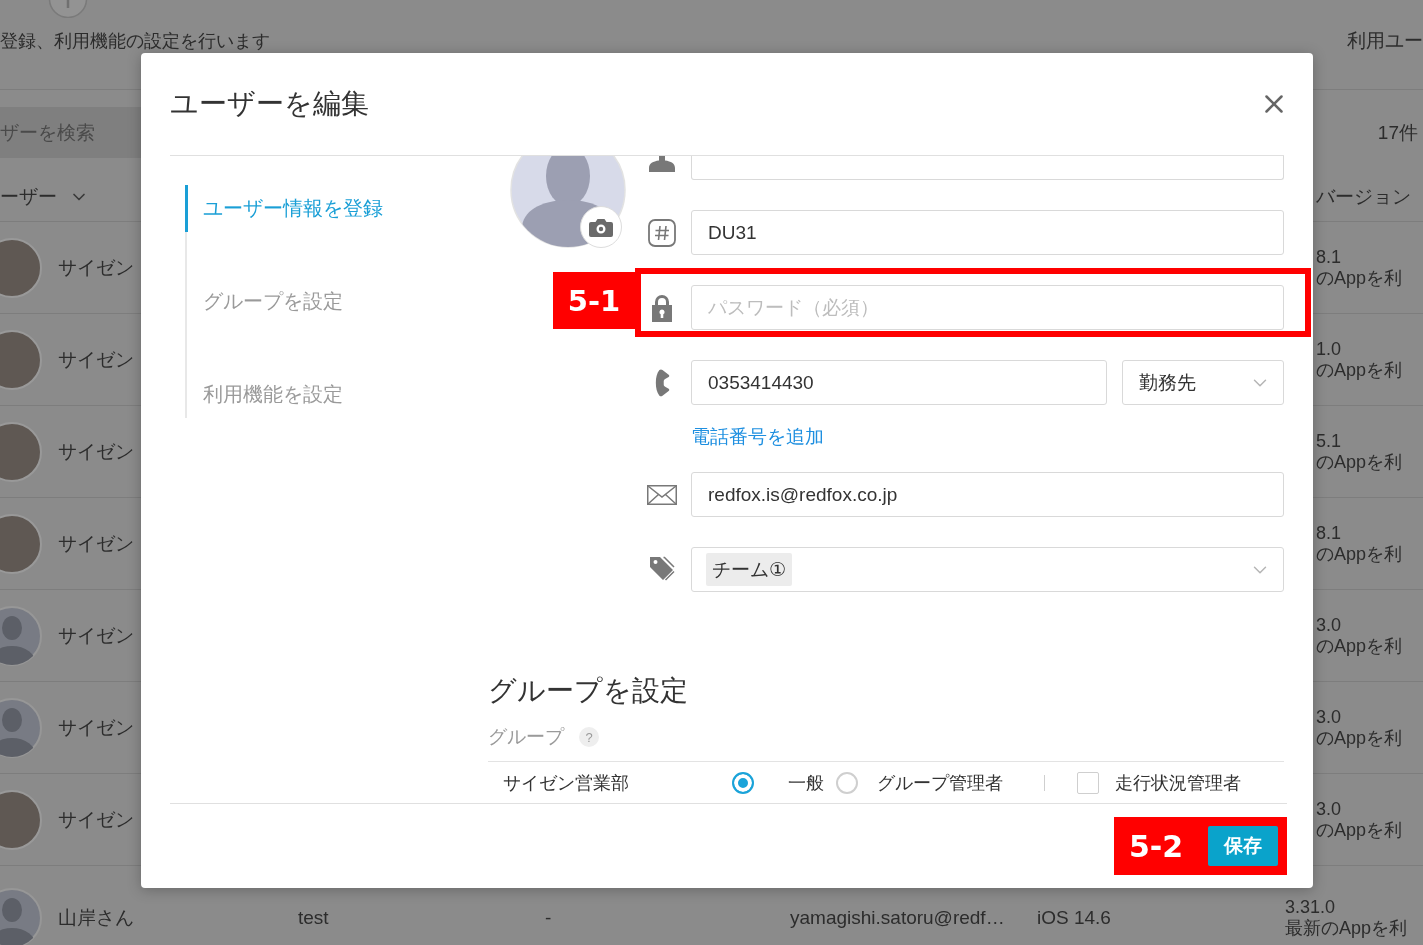  What do you see at coordinates (662, 307) in the screenshot?
I see `lock-icon` at bounding box center [662, 307].